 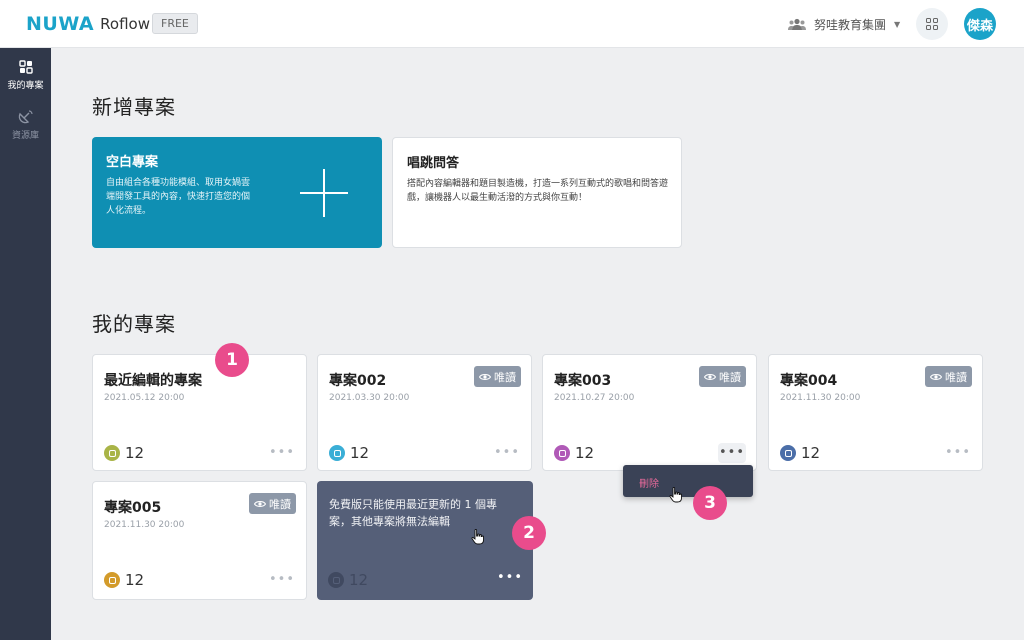 I want to click on card-title: 唱跳問答, so click(x=433, y=163).